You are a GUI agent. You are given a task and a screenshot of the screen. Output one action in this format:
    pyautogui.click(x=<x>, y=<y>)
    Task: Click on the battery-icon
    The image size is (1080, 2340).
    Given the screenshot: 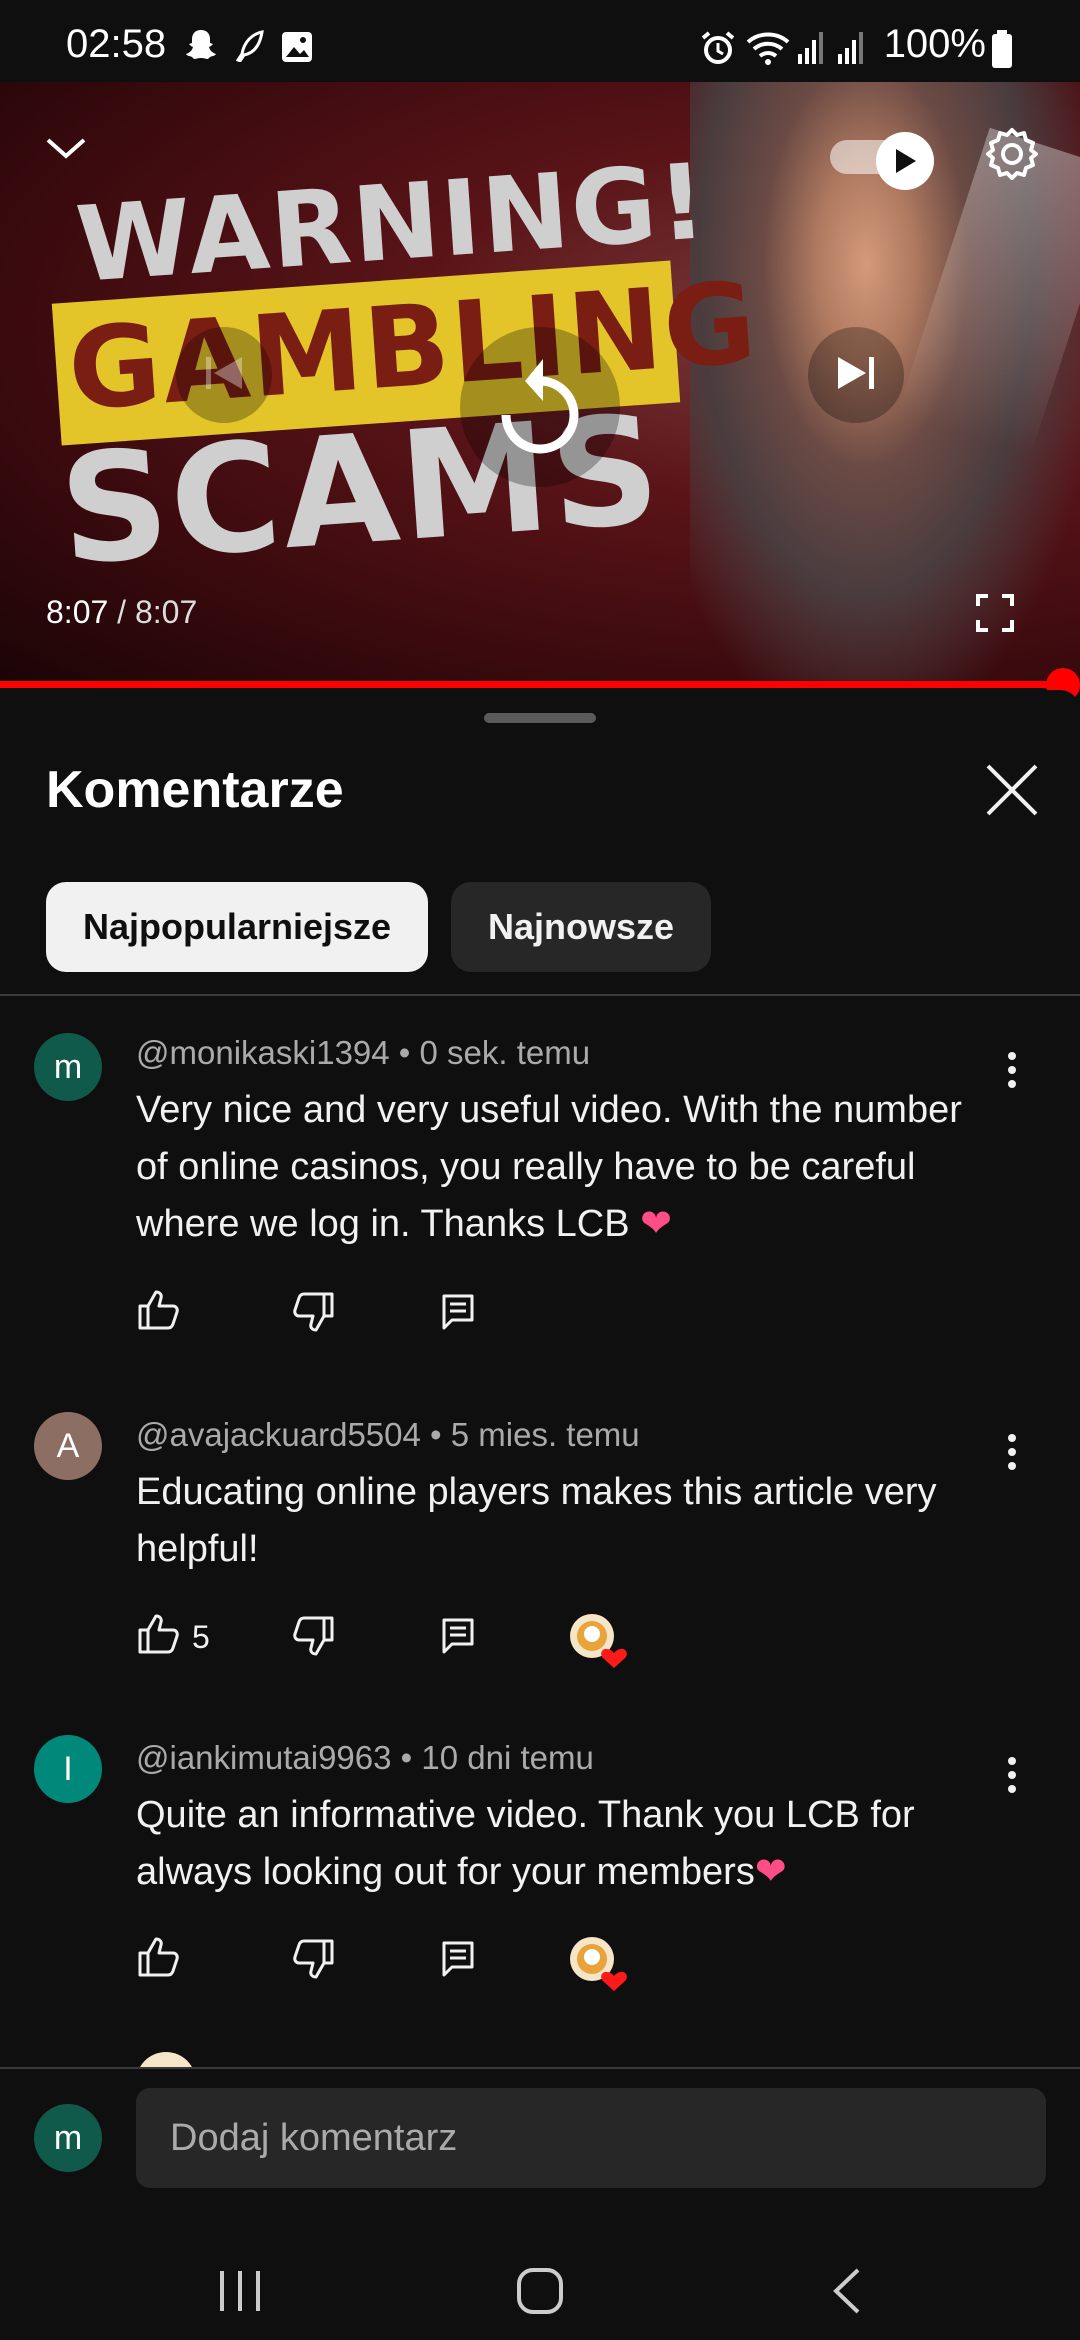 What is the action you would take?
    pyautogui.click(x=1002, y=52)
    